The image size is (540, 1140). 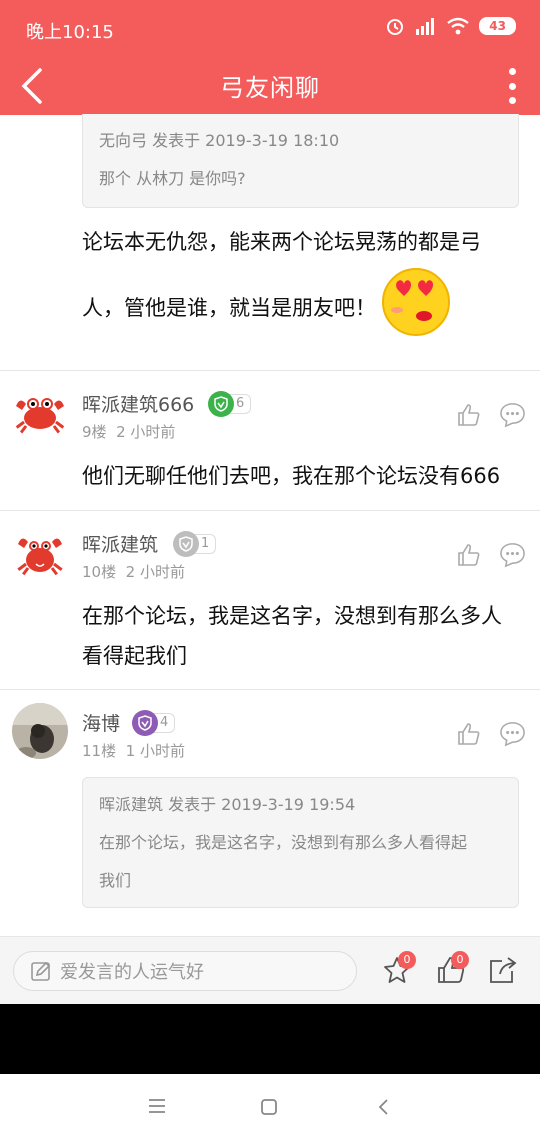 I want to click on comment-bar: 爱发言的人运气好 0 0, so click(x=270, y=970).